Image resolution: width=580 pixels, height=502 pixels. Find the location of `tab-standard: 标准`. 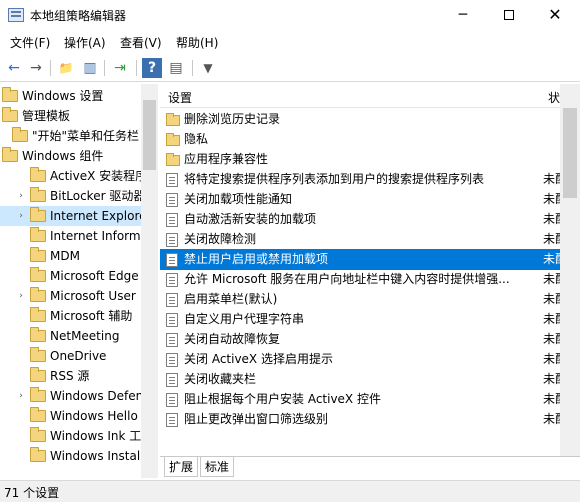

tab-standard: 标准 is located at coordinates (217, 467).